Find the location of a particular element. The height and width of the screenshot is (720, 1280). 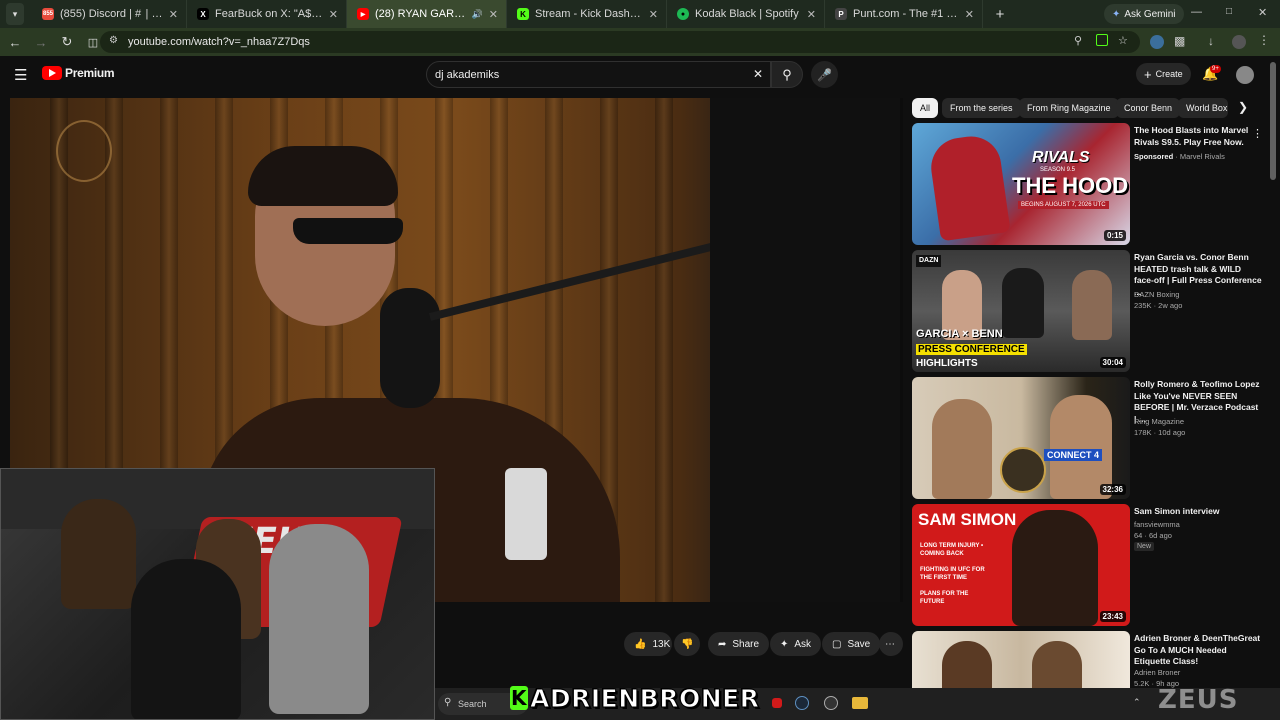

zeus-watermark: ZEUS is located at coordinates (1198, 700).